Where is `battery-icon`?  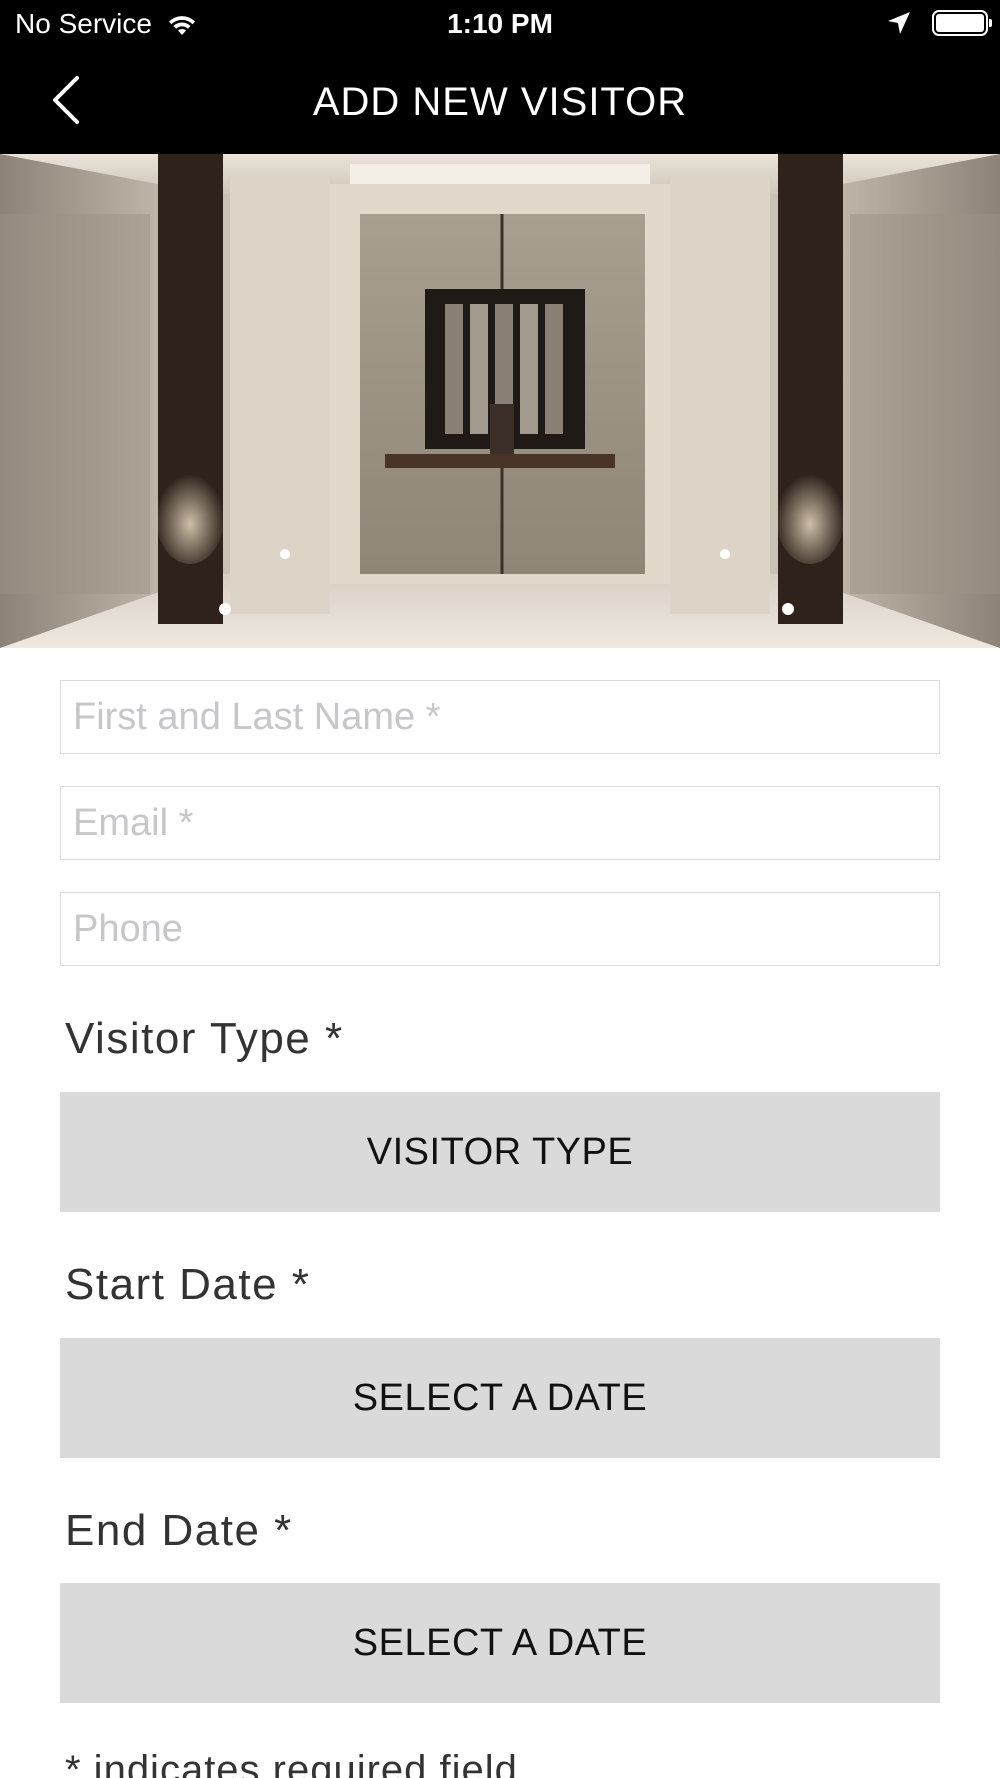
battery-icon is located at coordinates (962, 23).